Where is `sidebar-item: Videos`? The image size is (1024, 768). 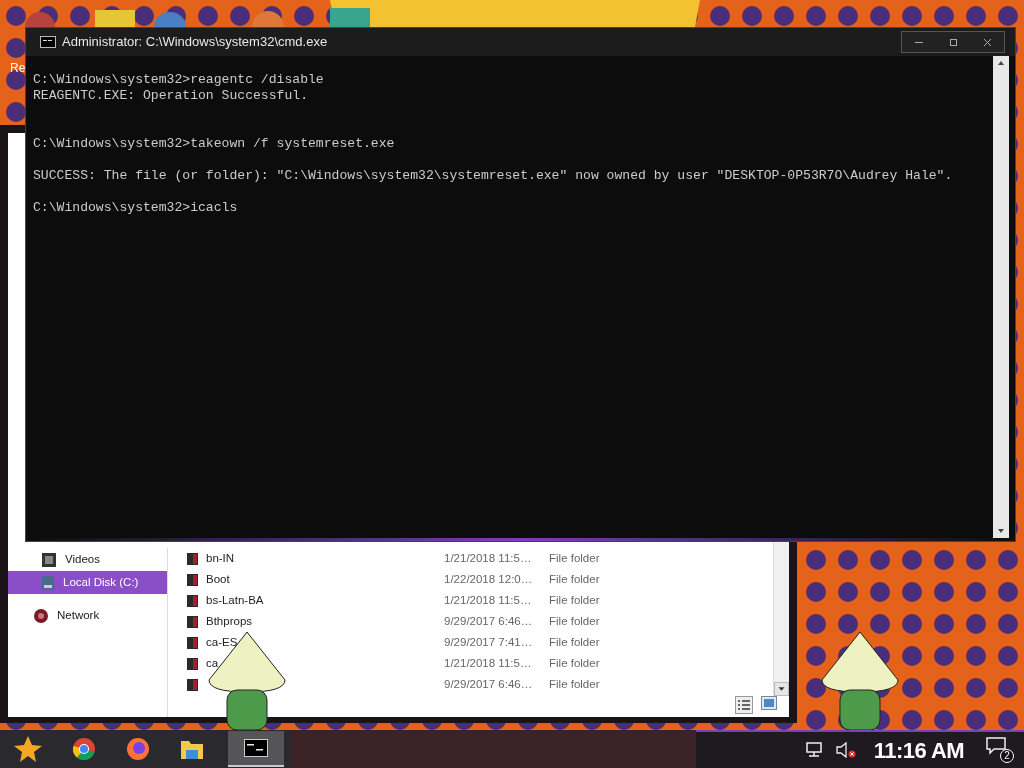 sidebar-item: Videos is located at coordinates (87, 559).